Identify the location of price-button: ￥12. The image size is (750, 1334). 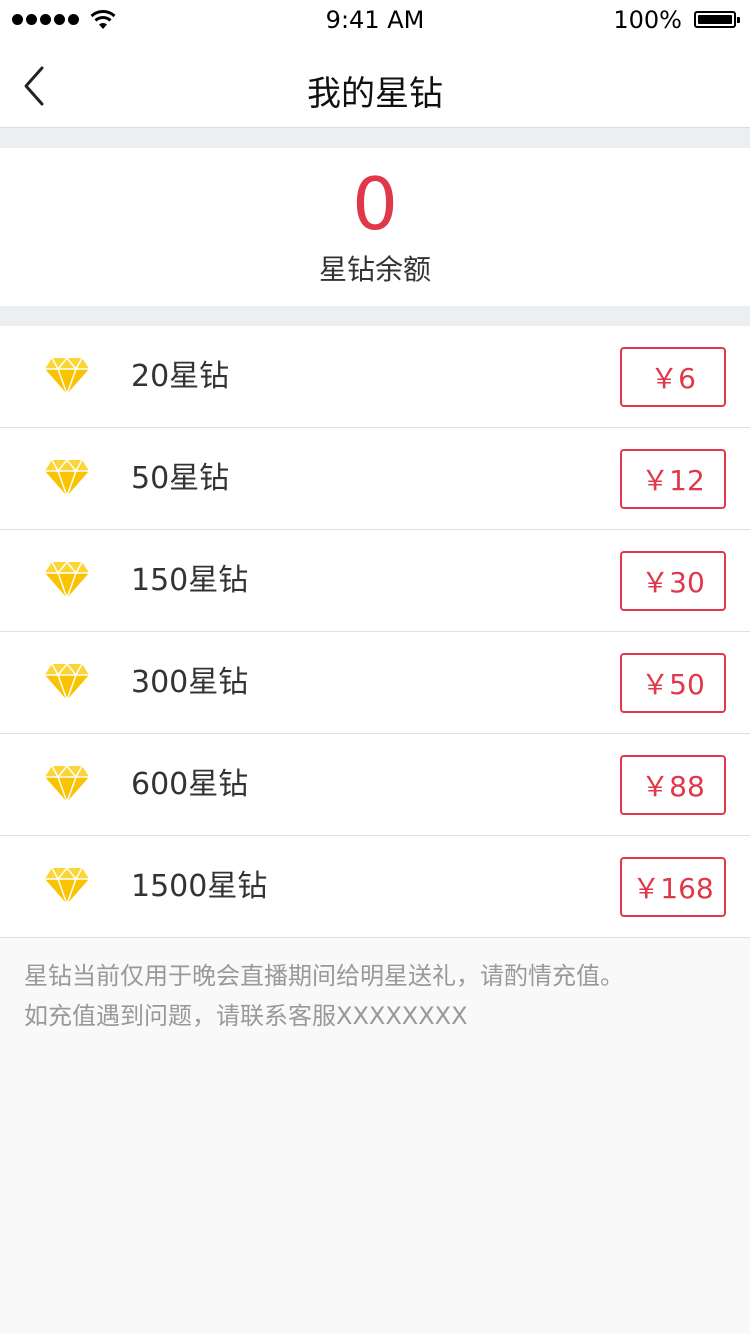
(673, 479).